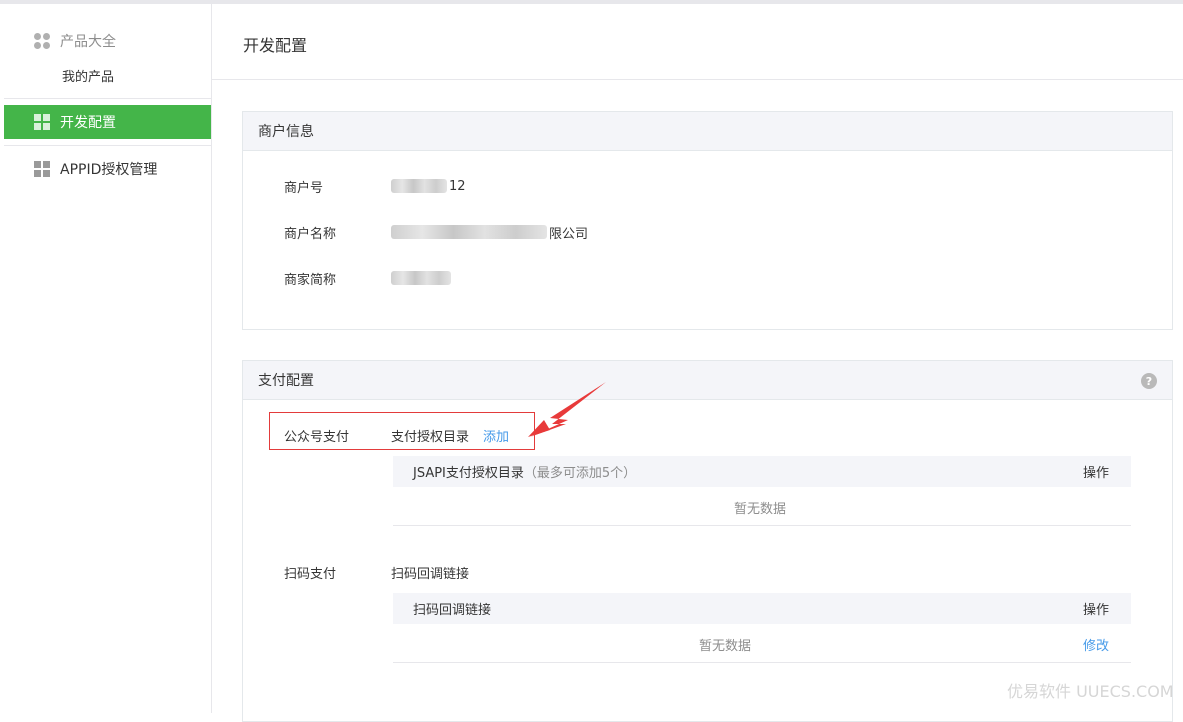  What do you see at coordinates (567, 409) in the screenshot?
I see `annotation-arrow-icon` at bounding box center [567, 409].